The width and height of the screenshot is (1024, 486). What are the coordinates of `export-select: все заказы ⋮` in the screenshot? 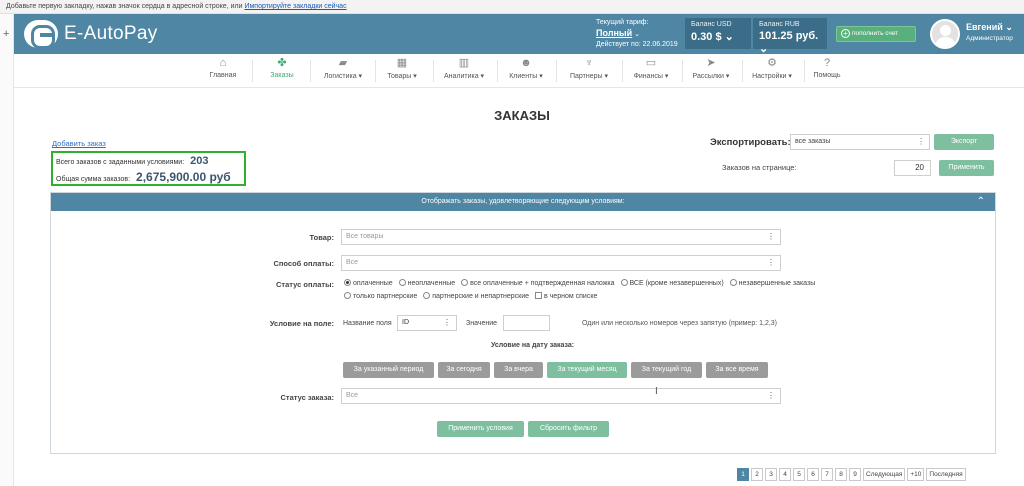 It's located at (860, 142).